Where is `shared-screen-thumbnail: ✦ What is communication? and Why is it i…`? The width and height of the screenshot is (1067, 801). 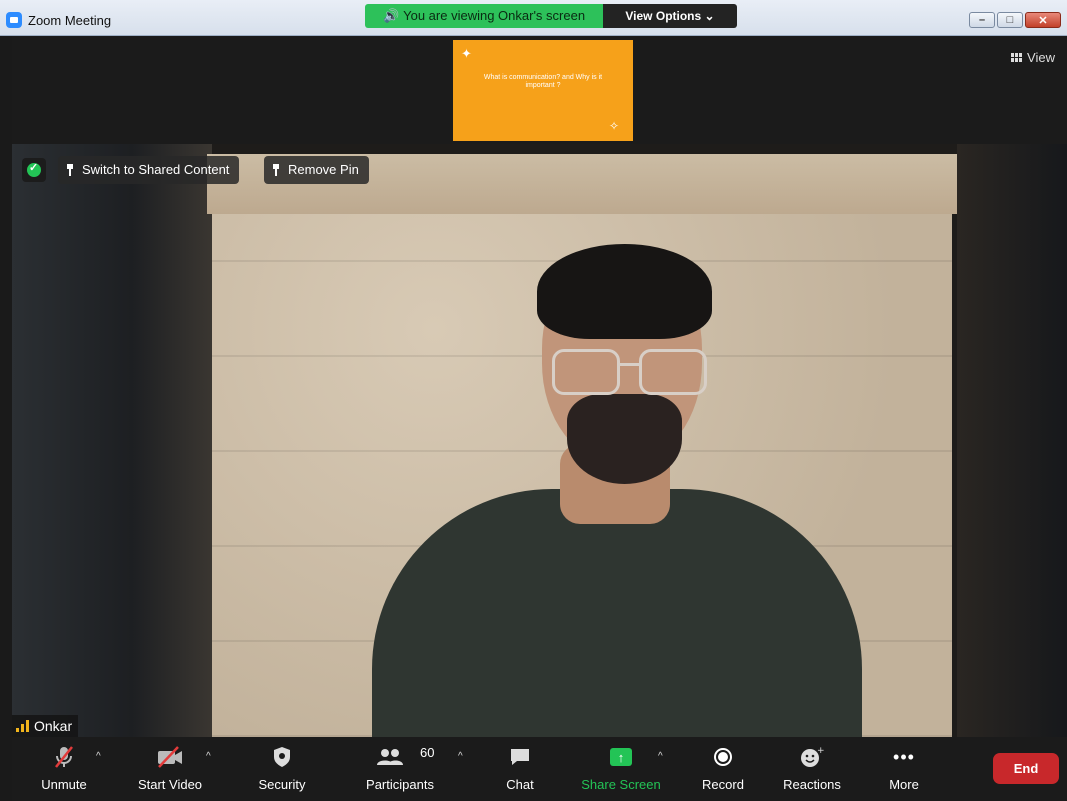 shared-screen-thumbnail: ✦ What is communication? and Why is it i… is located at coordinates (543, 90).